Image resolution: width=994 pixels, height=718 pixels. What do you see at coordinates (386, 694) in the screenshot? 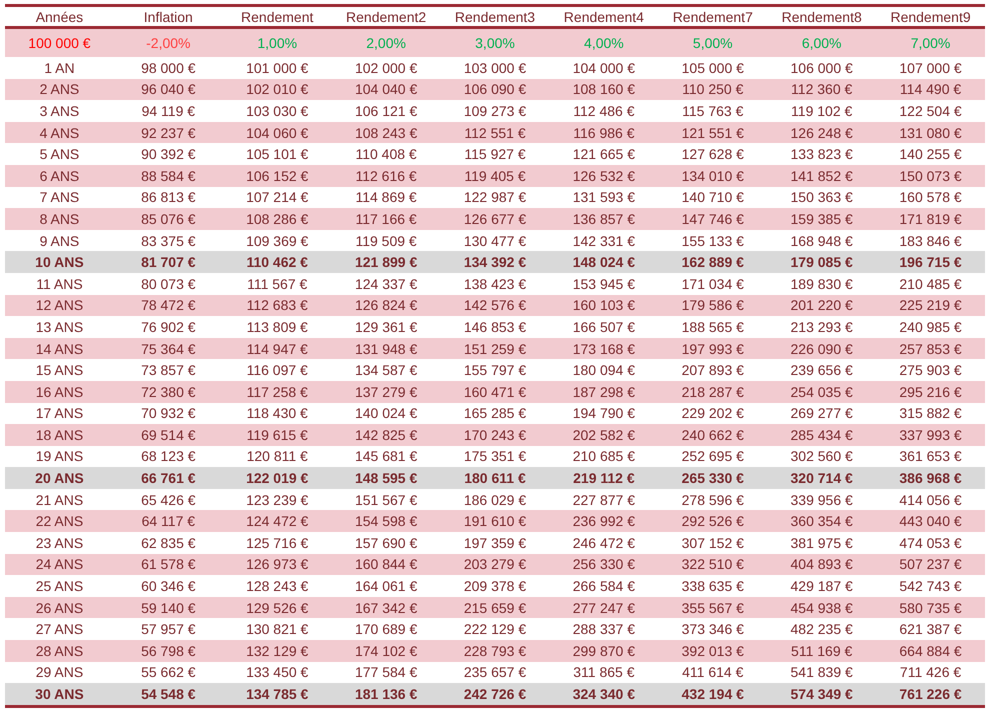
I see `table-cell-text: 181 136 €` at bounding box center [386, 694].